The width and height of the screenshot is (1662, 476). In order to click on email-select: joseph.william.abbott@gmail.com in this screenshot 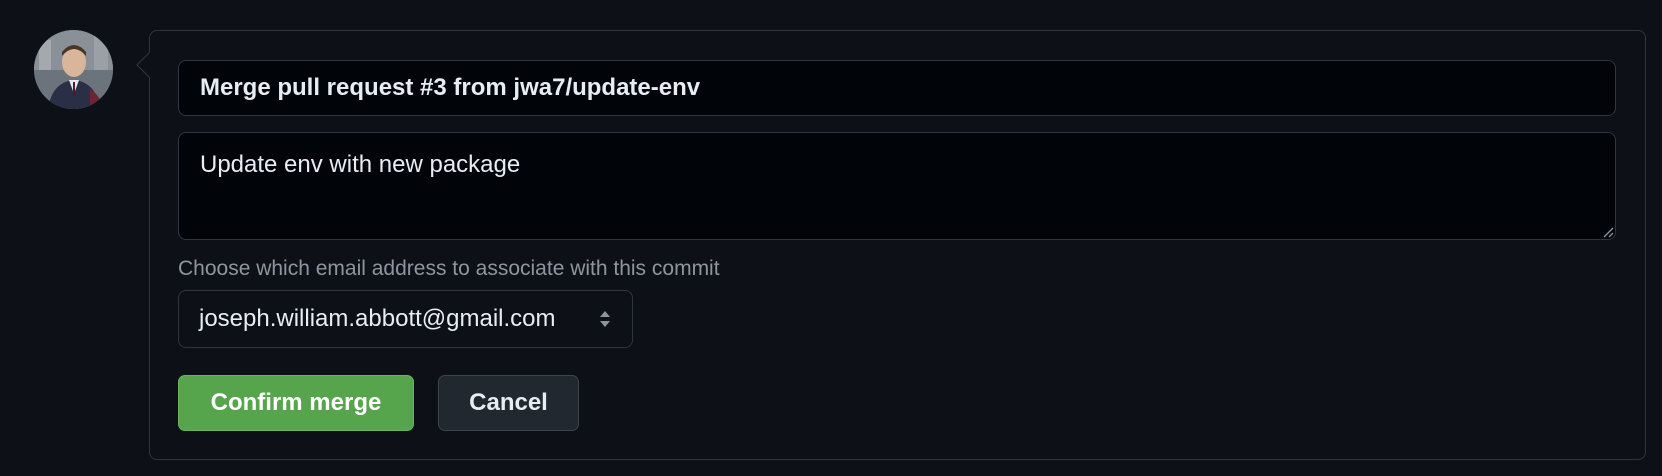, I will do `click(405, 319)`.